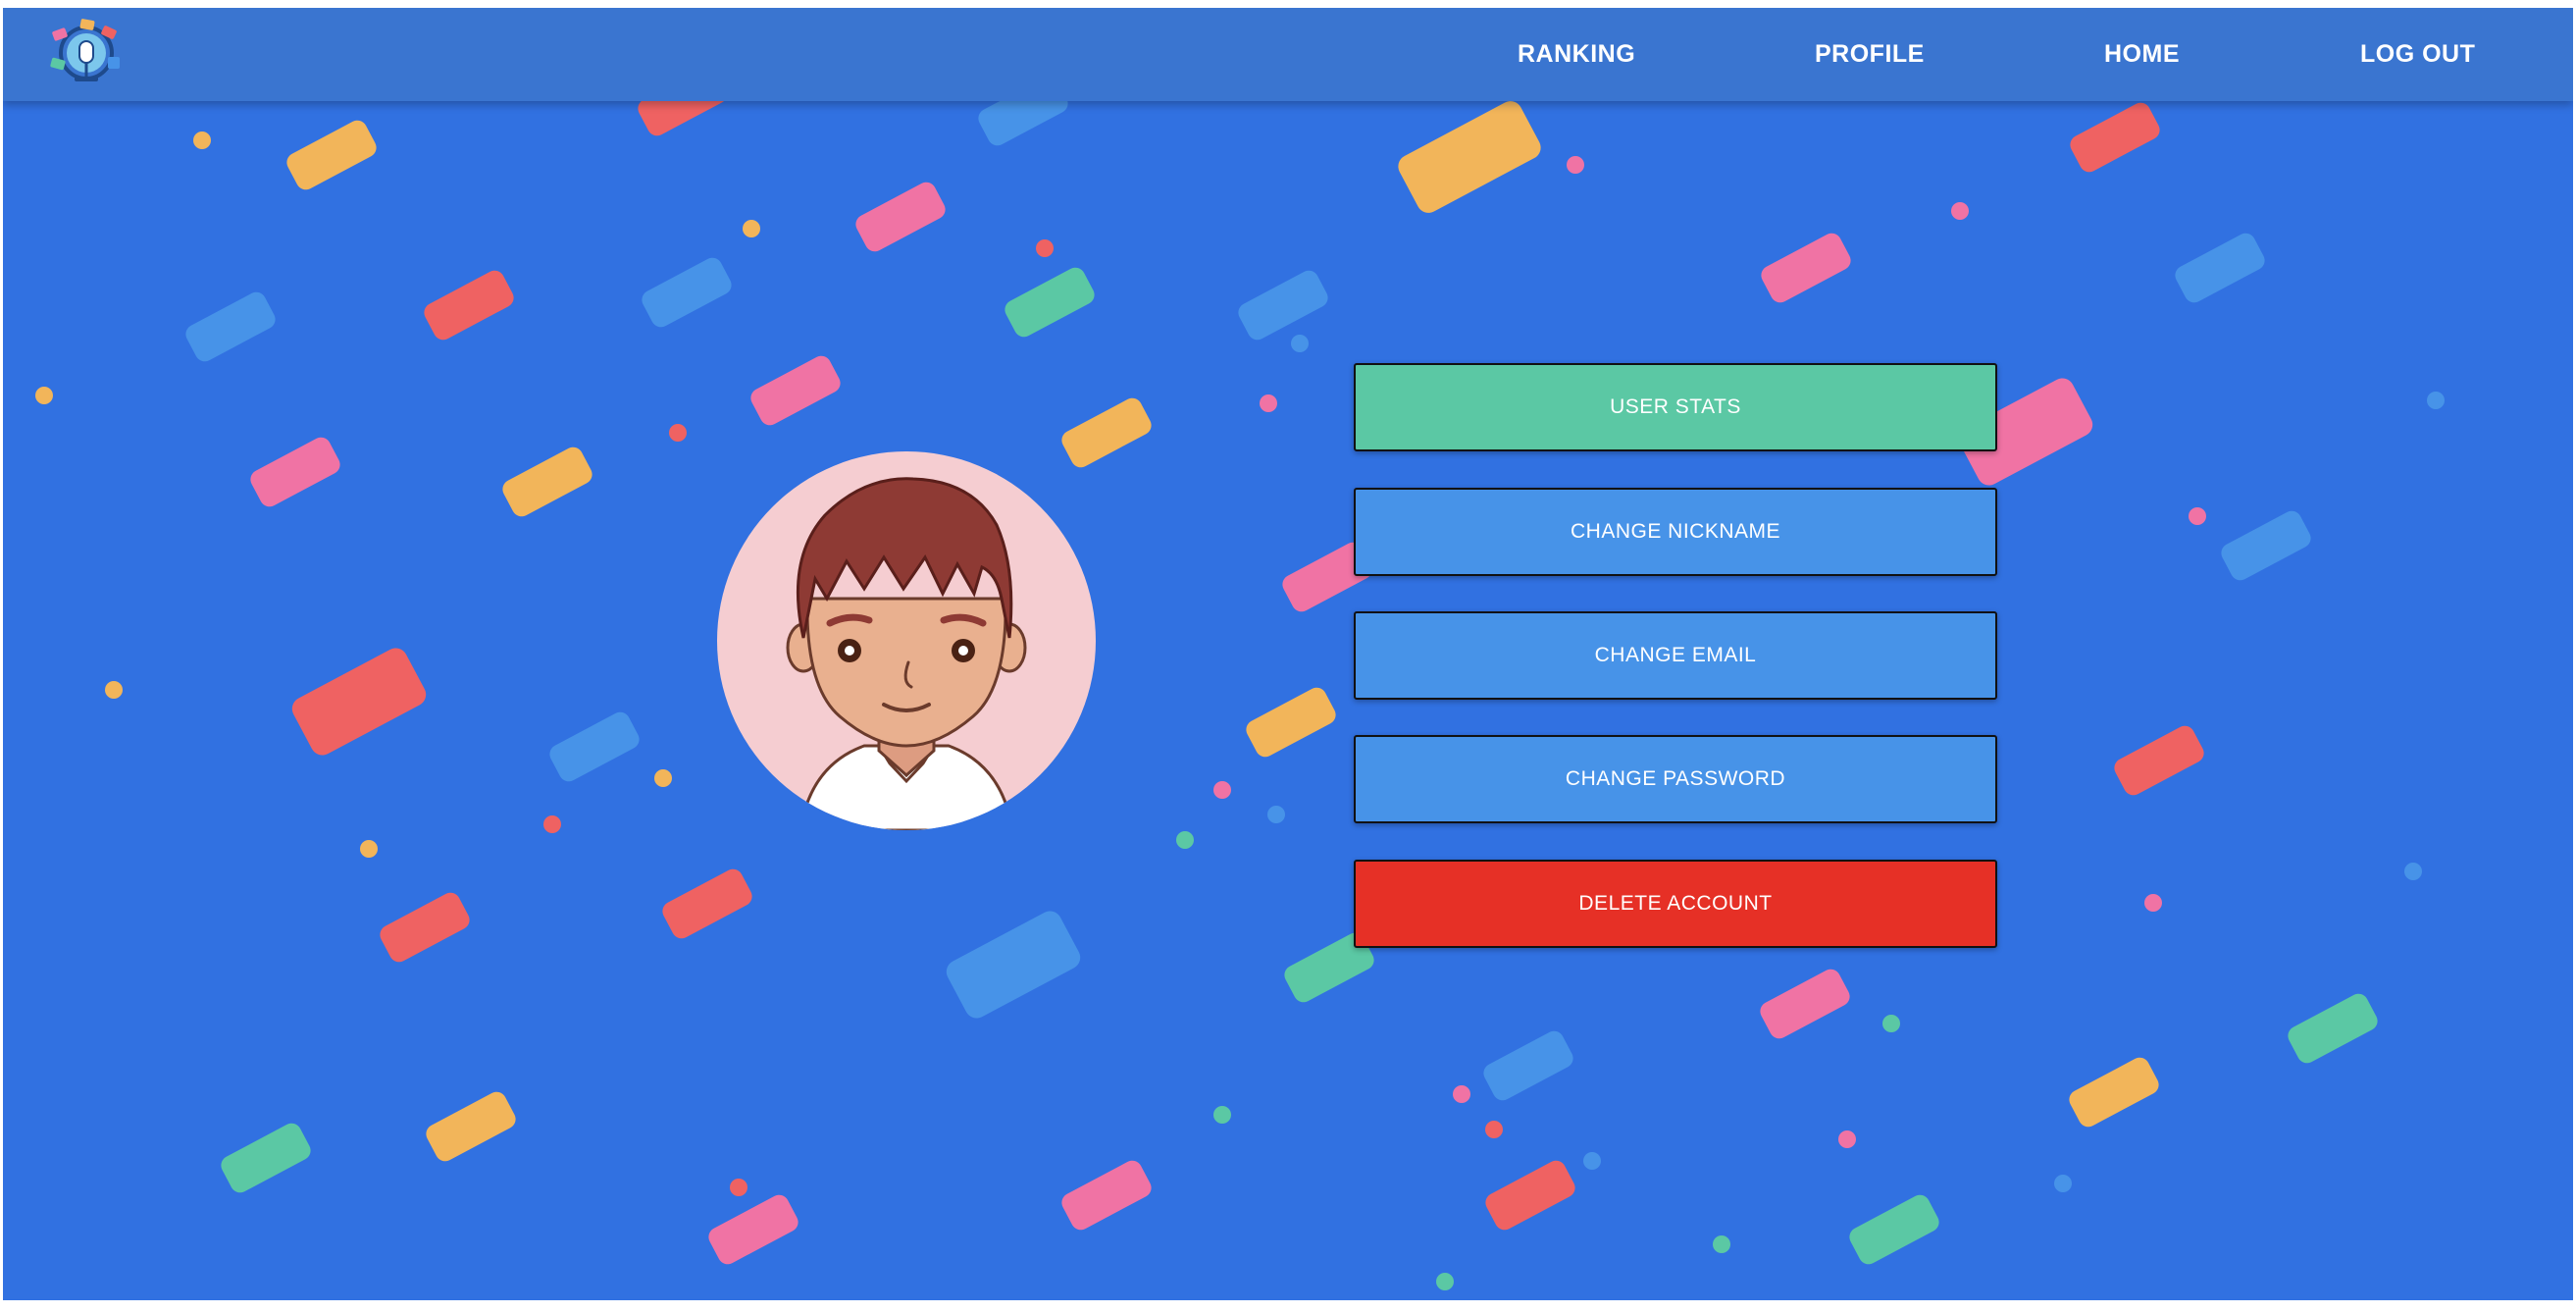 The image size is (2576, 1313). What do you see at coordinates (86, 55) in the screenshot?
I see `globe-microphone-logo-icon` at bounding box center [86, 55].